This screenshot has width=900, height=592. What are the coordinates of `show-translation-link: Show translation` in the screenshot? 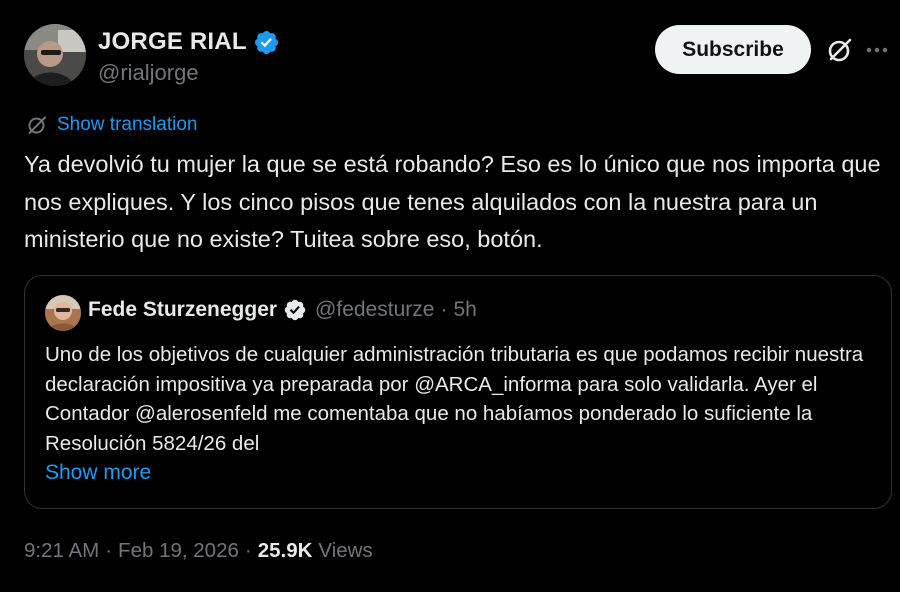 It's located at (127, 125).